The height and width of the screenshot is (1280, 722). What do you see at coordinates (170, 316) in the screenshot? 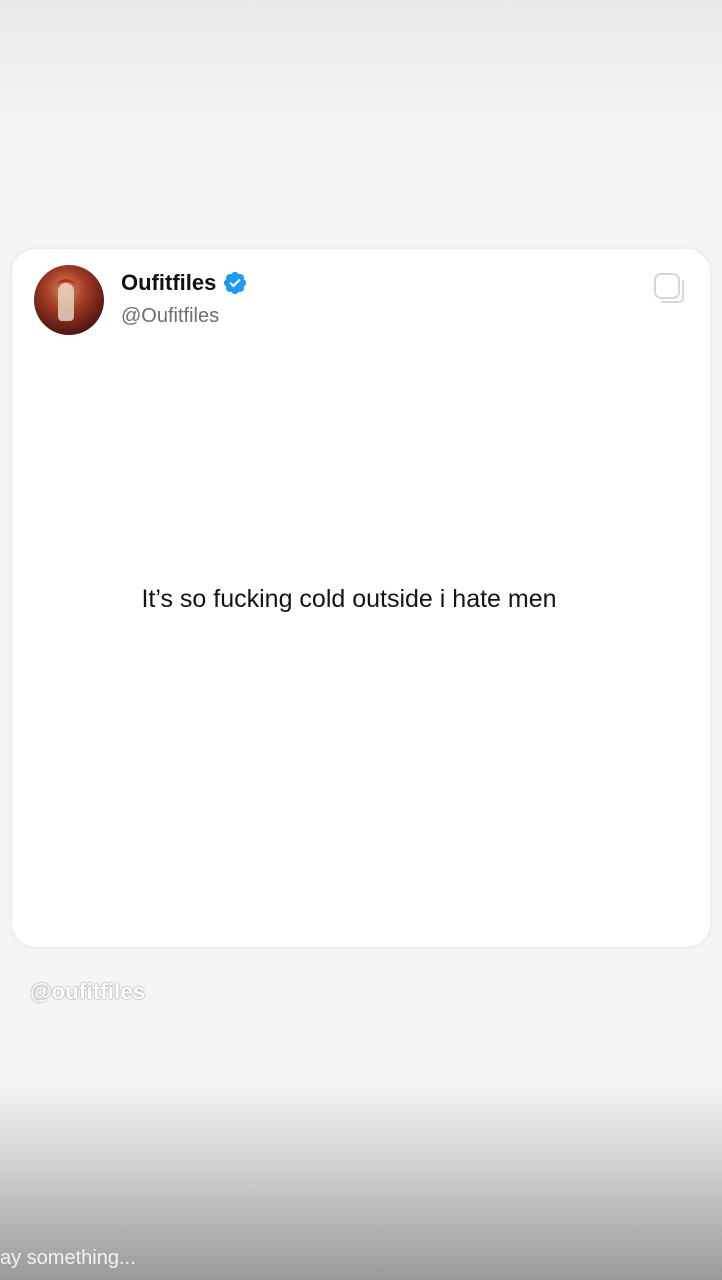
I see `handle: @Oufitfiles` at bounding box center [170, 316].